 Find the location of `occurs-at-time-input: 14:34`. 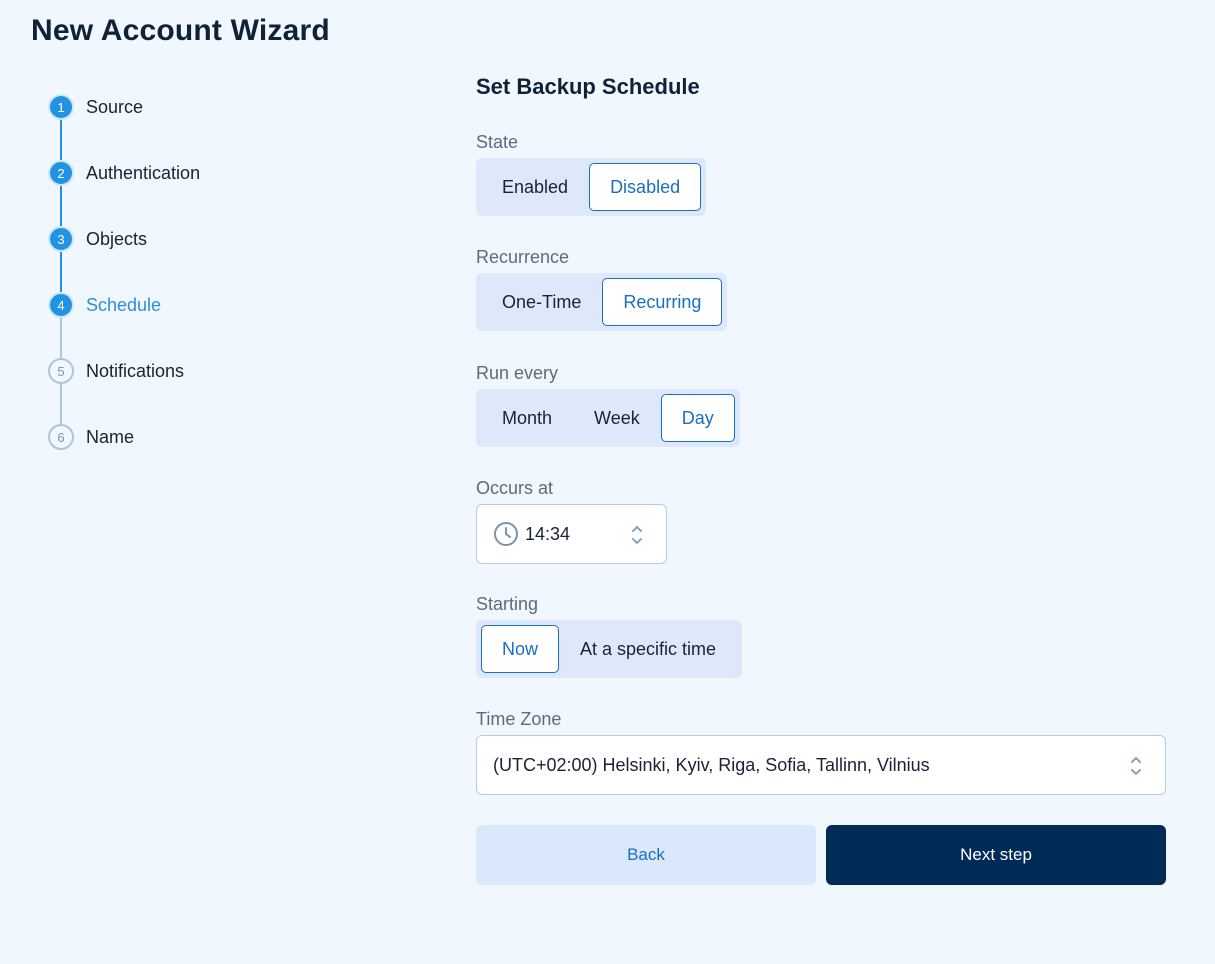

occurs-at-time-input: 14:34 is located at coordinates (571, 534).